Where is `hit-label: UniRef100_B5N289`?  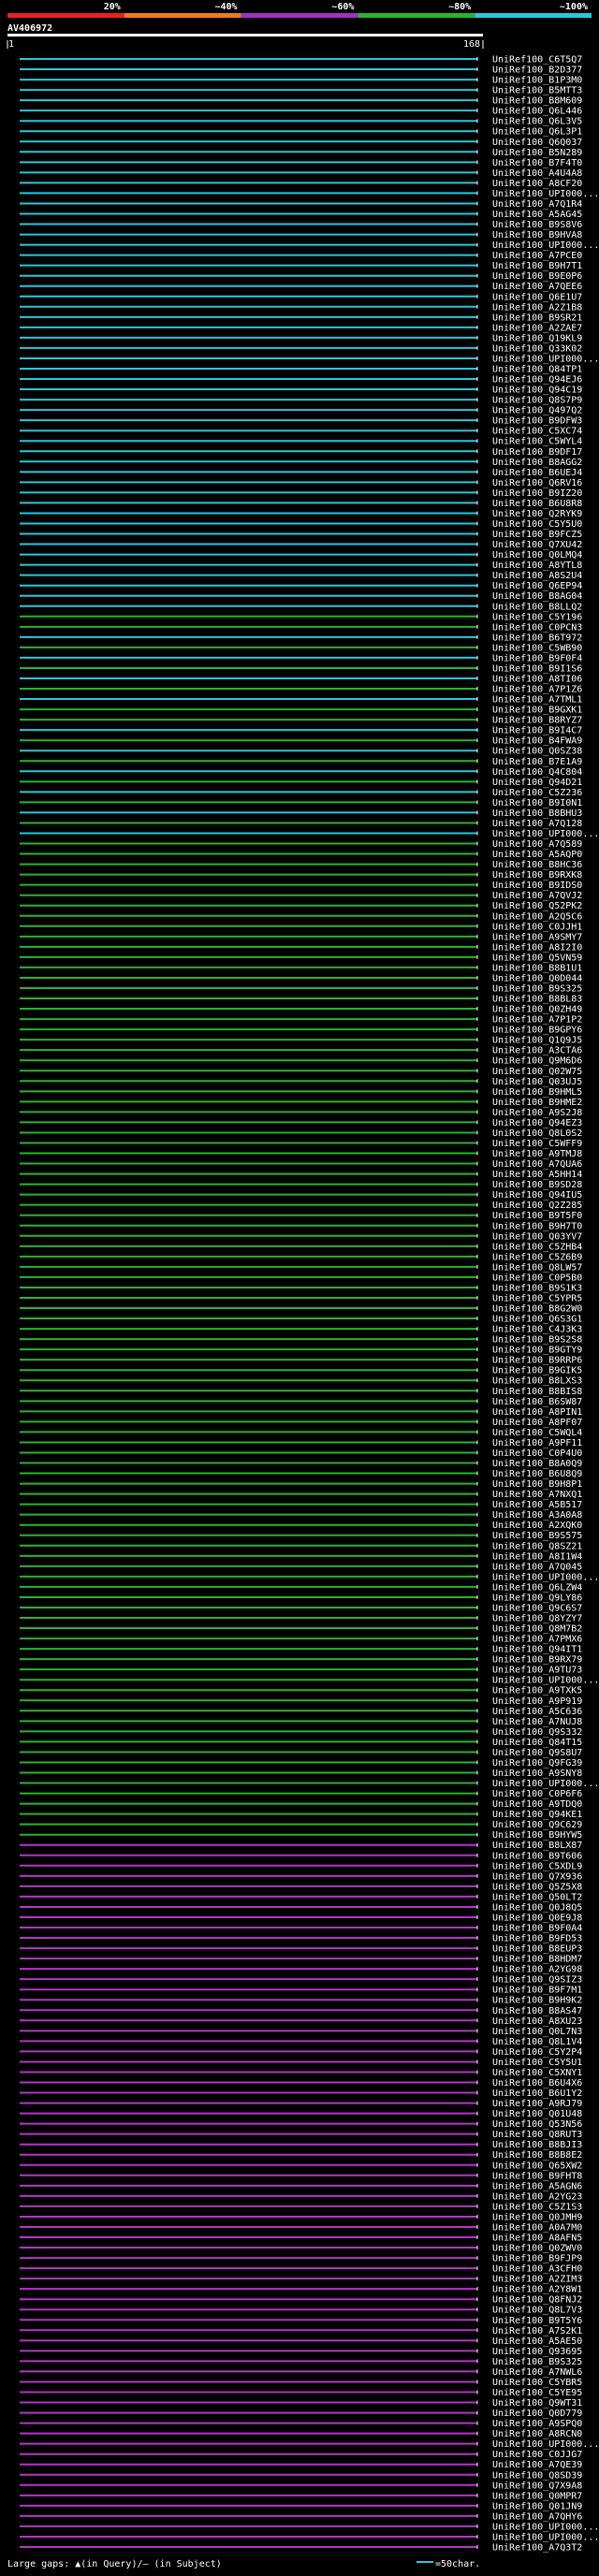 hit-label: UniRef100_B5N289 is located at coordinates (537, 153).